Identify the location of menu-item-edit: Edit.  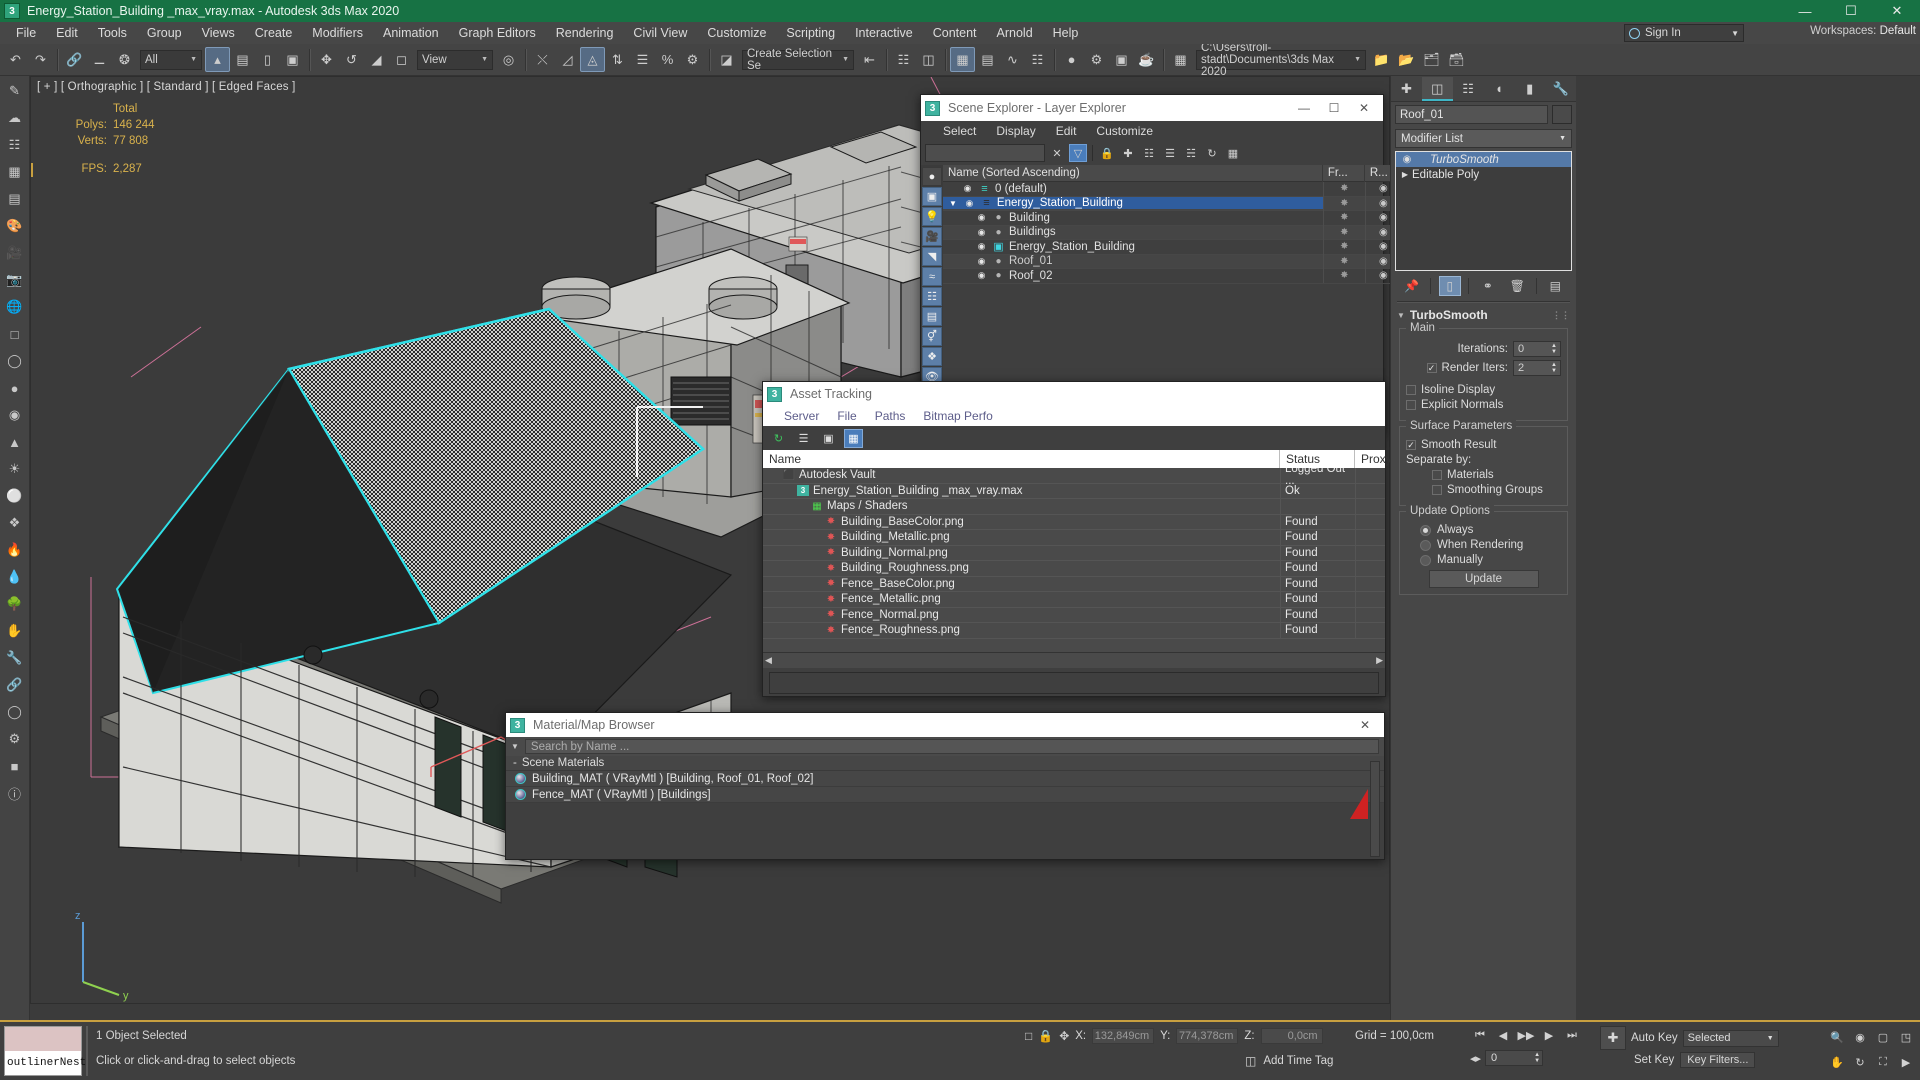
(67, 33).